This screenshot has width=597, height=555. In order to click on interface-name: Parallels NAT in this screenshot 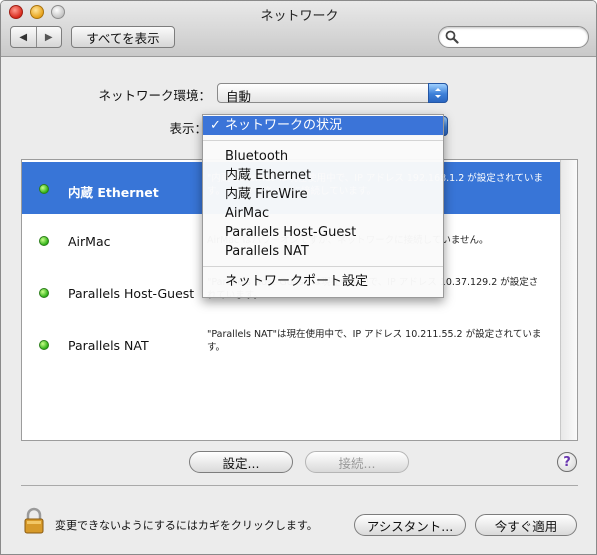, I will do `click(108, 345)`.